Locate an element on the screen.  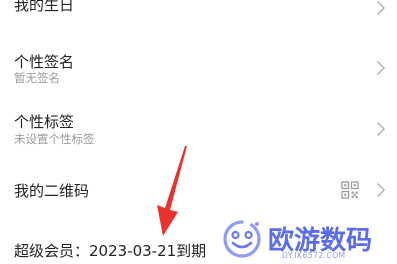
smiley-logo-icon is located at coordinates (242, 239).